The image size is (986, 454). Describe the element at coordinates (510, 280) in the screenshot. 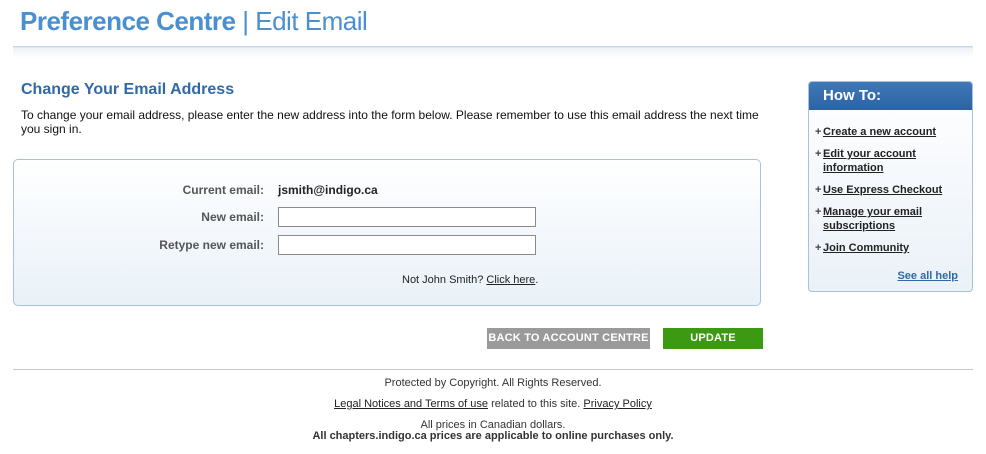

I see `click-here-link: Click here` at that location.